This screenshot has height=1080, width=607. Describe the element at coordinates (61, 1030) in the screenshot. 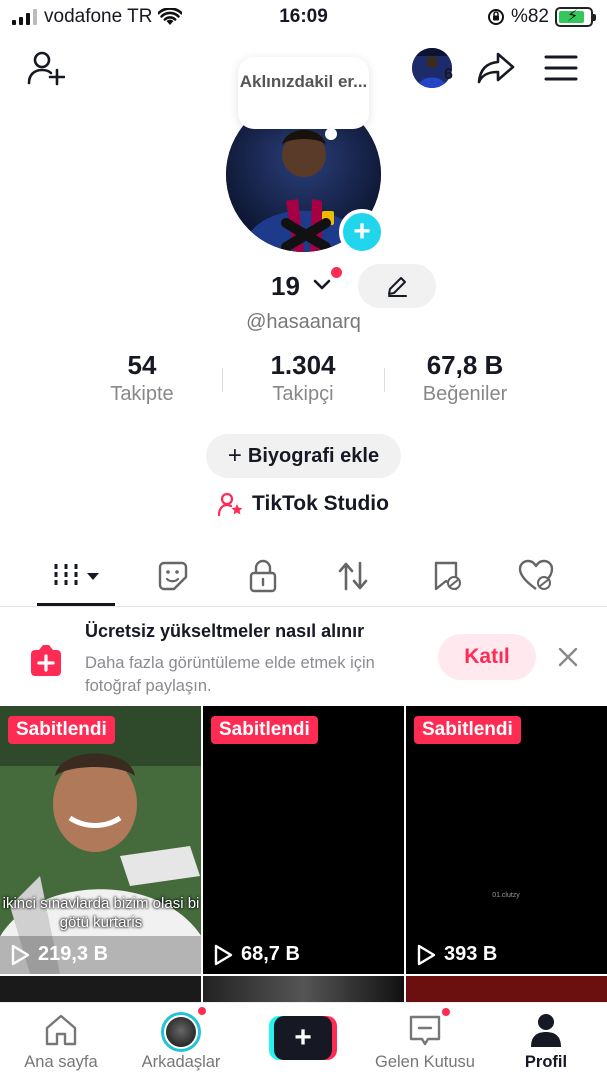

I see `home-icon` at that location.